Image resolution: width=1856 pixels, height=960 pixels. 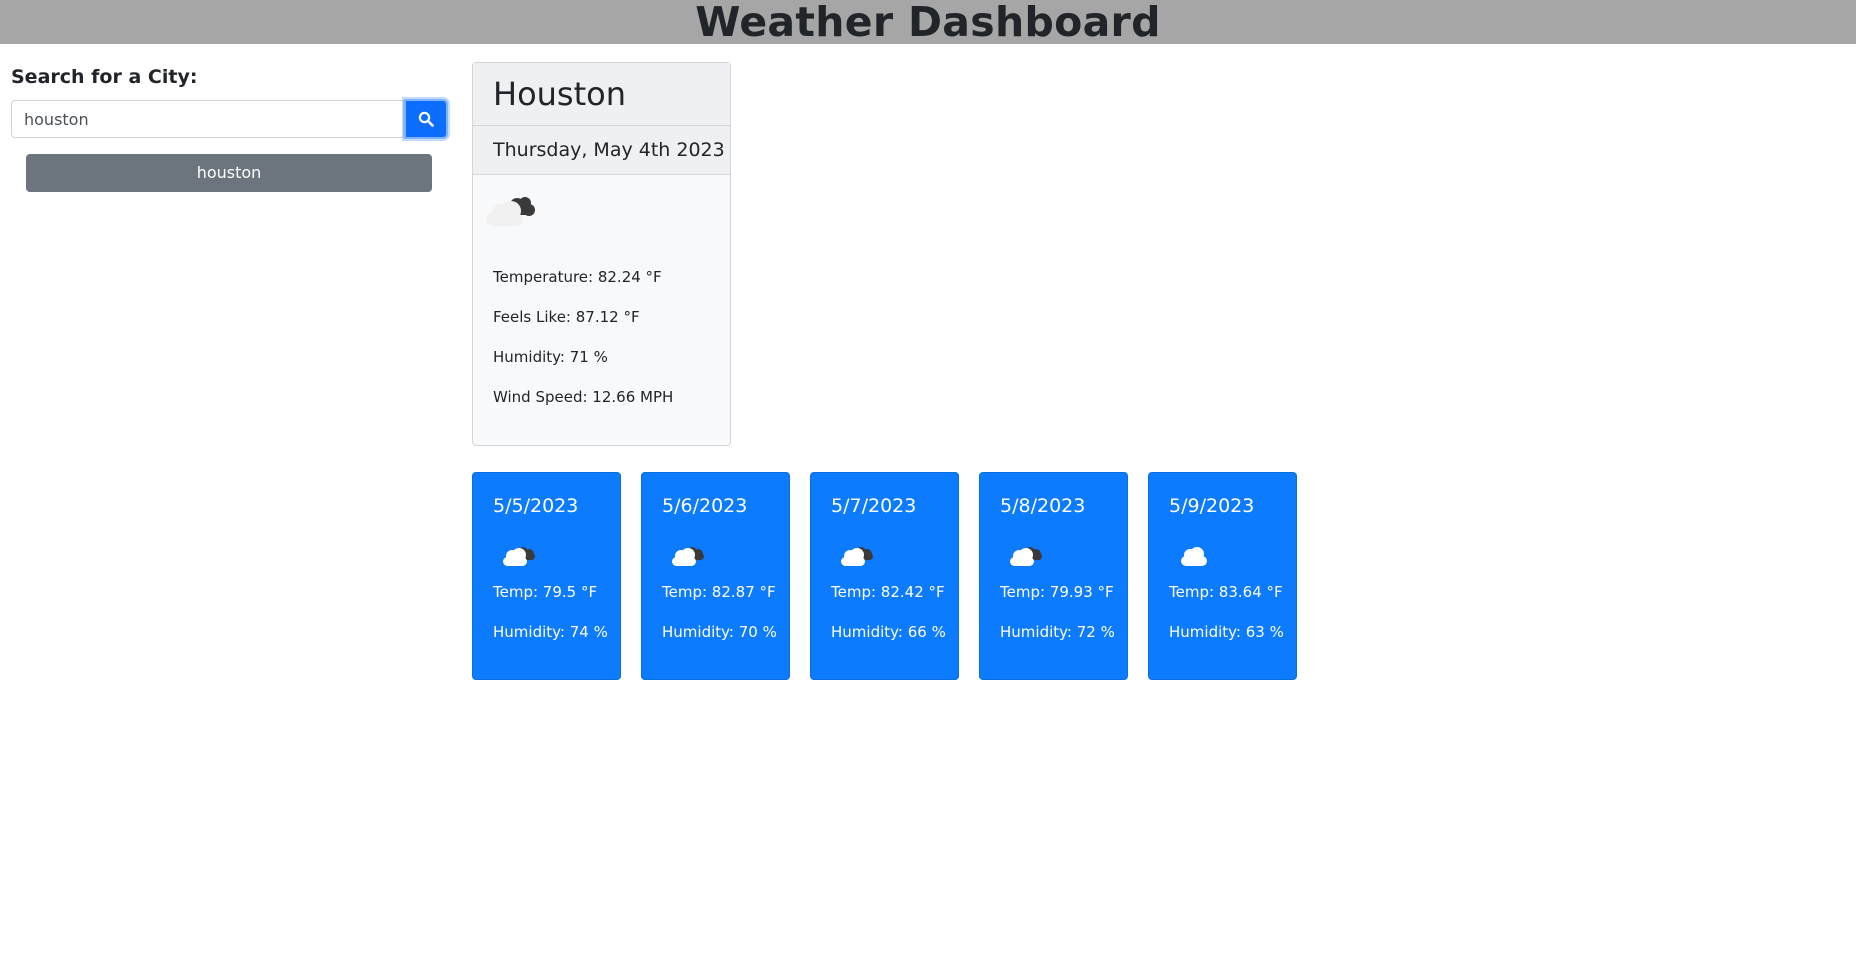 What do you see at coordinates (550, 357) in the screenshot?
I see `current-humidity: Humidity: 71 %` at bounding box center [550, 357].